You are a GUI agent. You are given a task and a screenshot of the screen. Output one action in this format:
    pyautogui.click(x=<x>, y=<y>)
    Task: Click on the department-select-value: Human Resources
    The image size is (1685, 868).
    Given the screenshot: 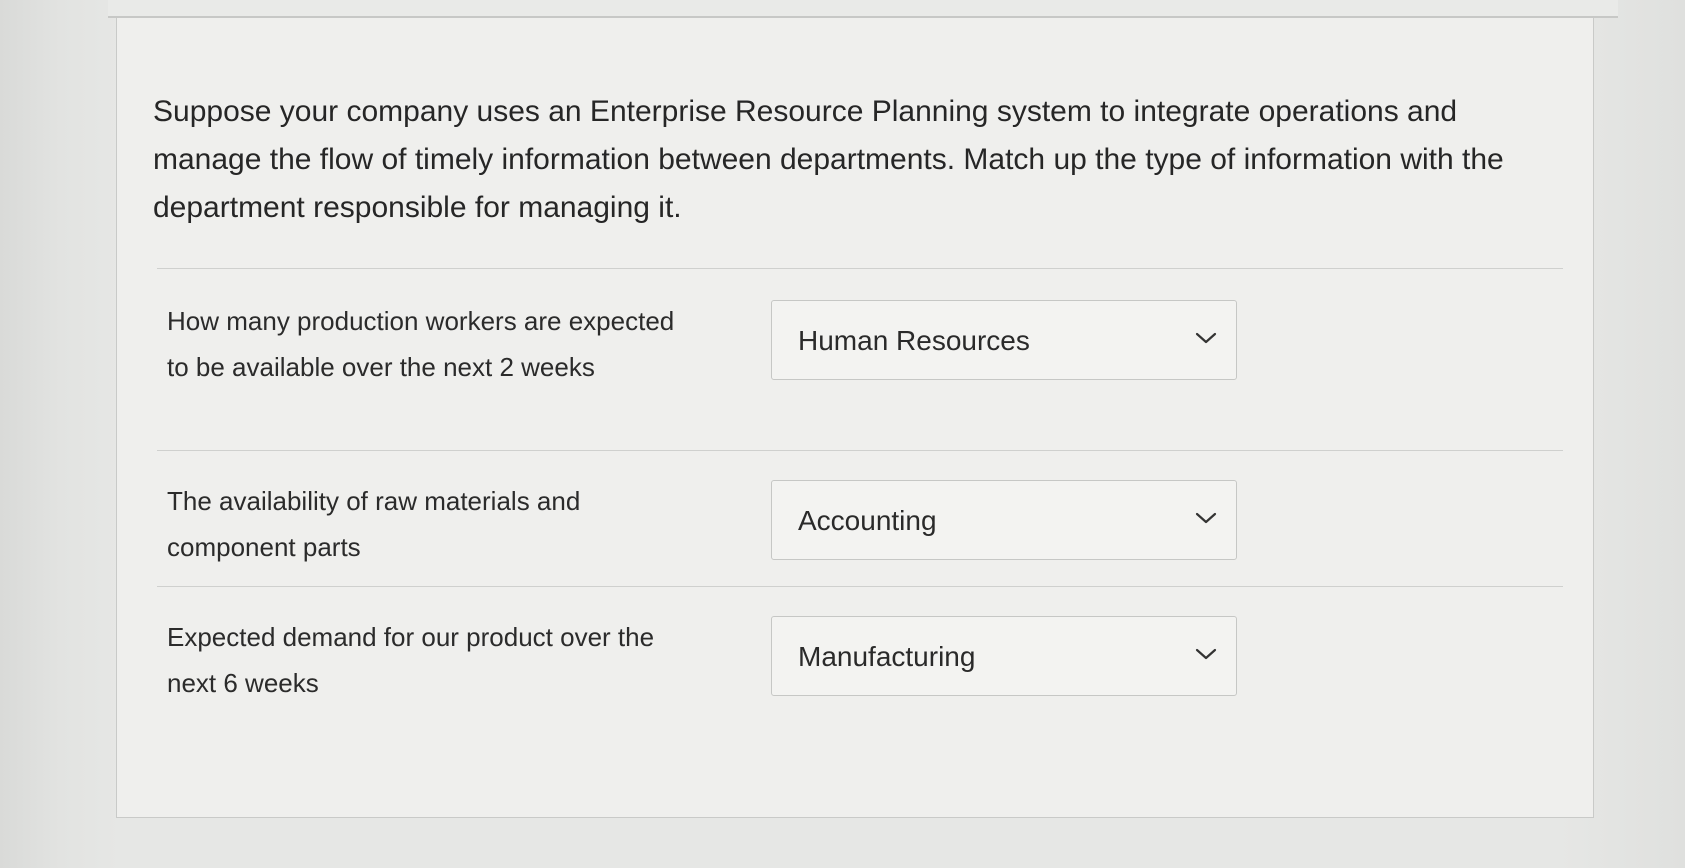 What is the action you would take?
    pyautogui.click(x=914, y=340)
    